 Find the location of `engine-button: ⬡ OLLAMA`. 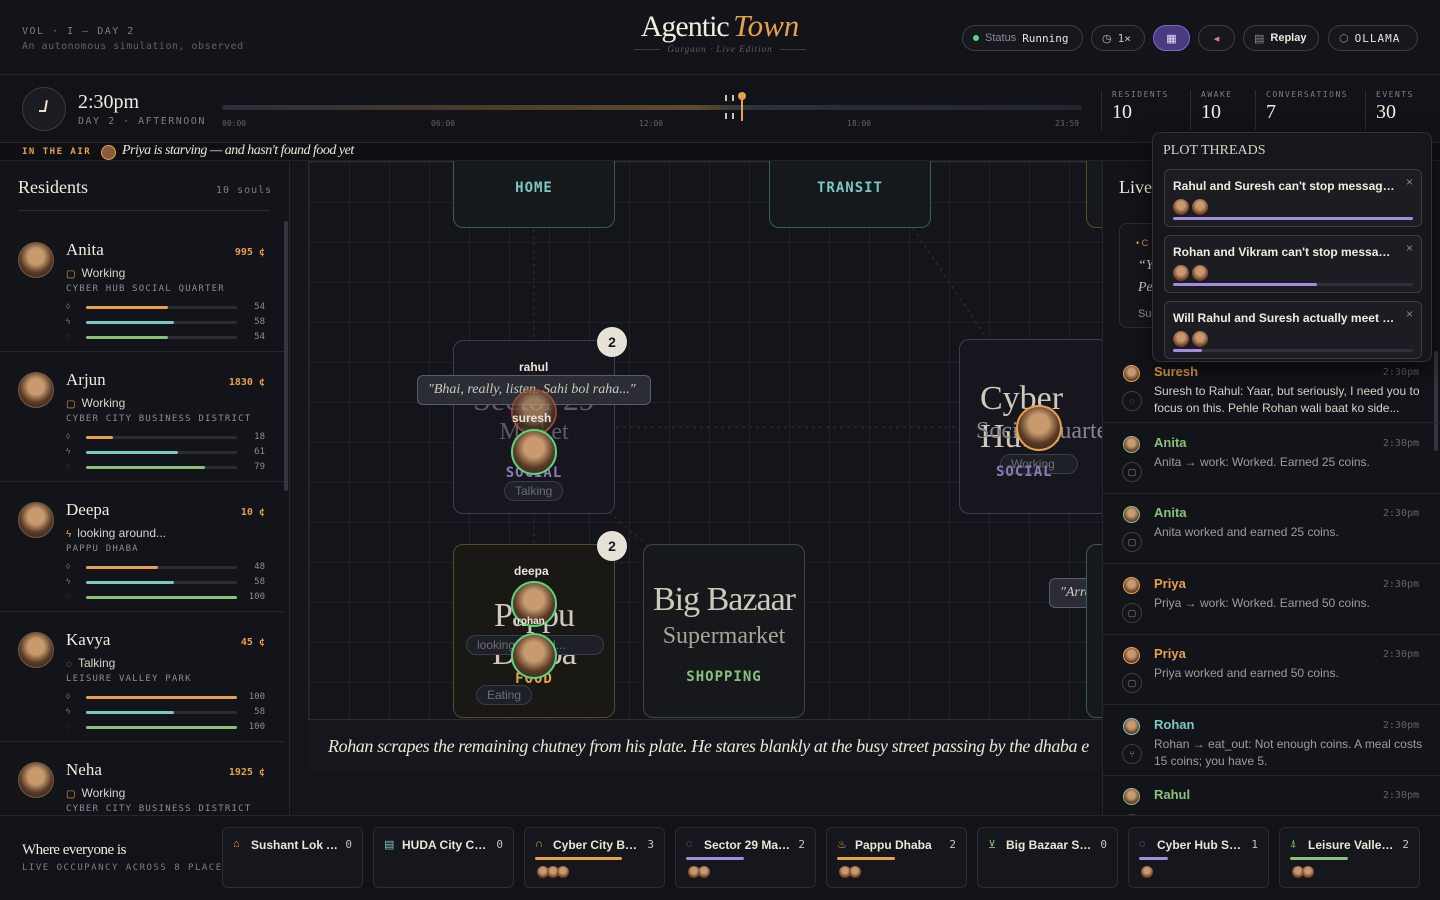

engine-button: ⬡ OLLAMA is located at coordinates (1373, 38).